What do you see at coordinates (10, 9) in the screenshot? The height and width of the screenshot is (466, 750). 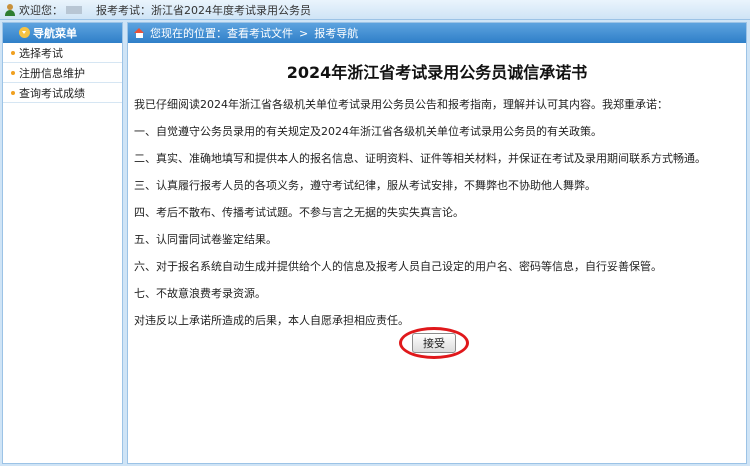 I see `user-icon` at bounding box center [10, 9].